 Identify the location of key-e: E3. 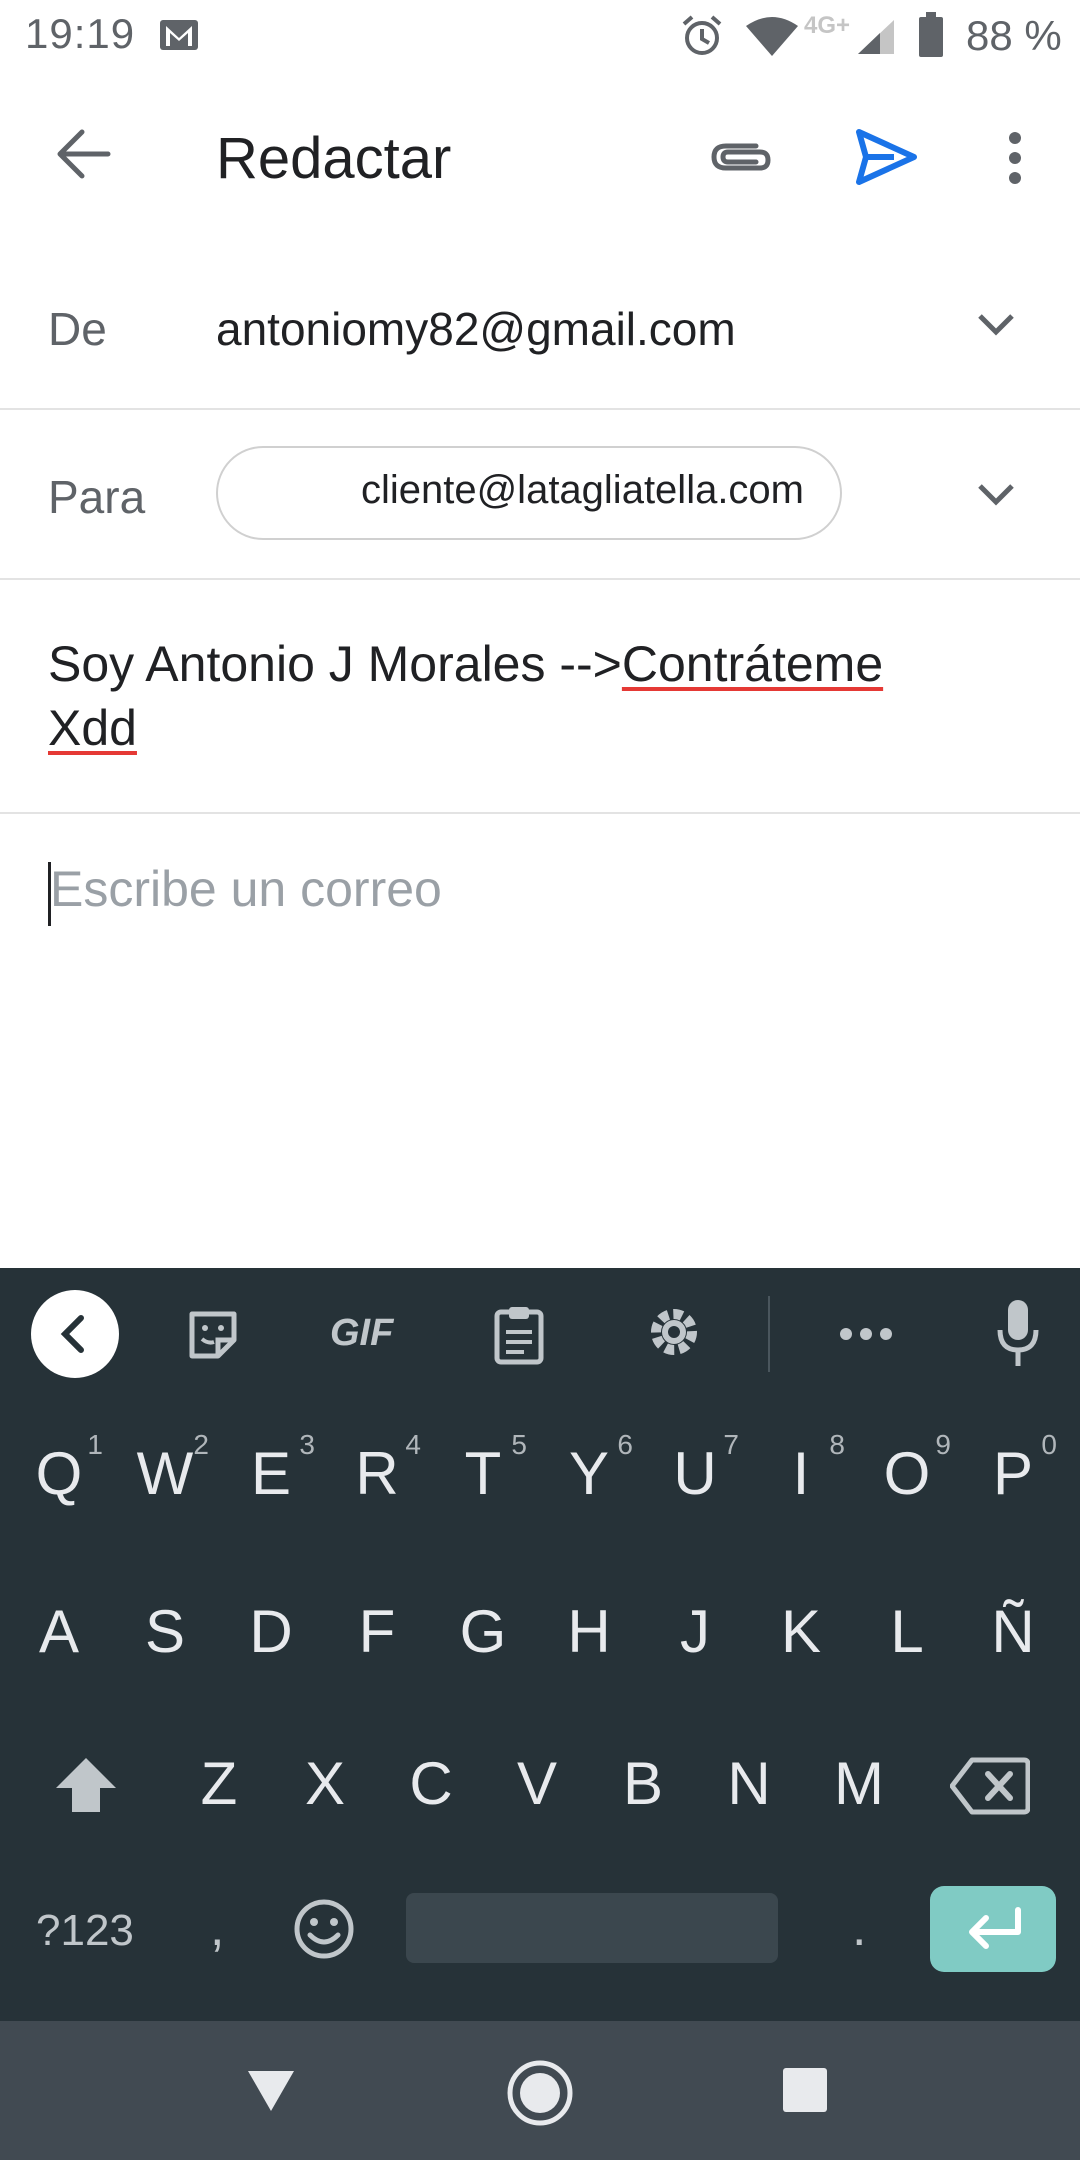
(271, 1468).